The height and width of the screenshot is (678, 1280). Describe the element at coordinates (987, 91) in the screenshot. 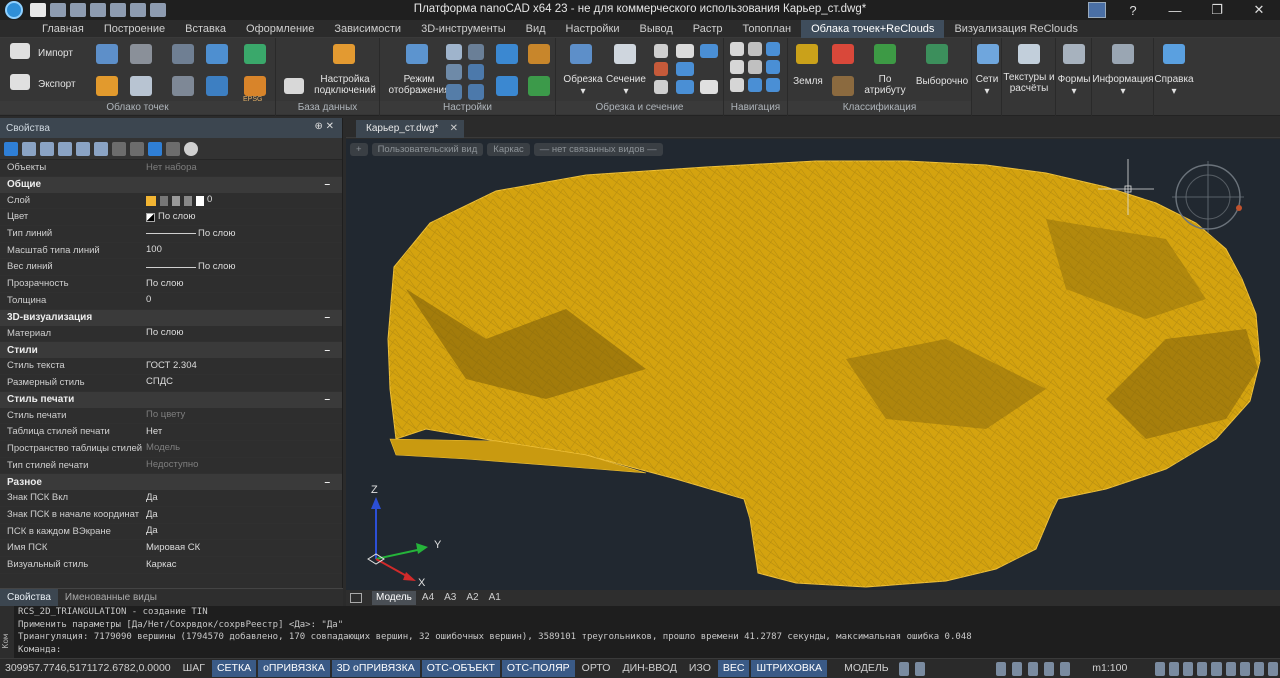

I see `nets-dropdown-icon: ▾` at that location.